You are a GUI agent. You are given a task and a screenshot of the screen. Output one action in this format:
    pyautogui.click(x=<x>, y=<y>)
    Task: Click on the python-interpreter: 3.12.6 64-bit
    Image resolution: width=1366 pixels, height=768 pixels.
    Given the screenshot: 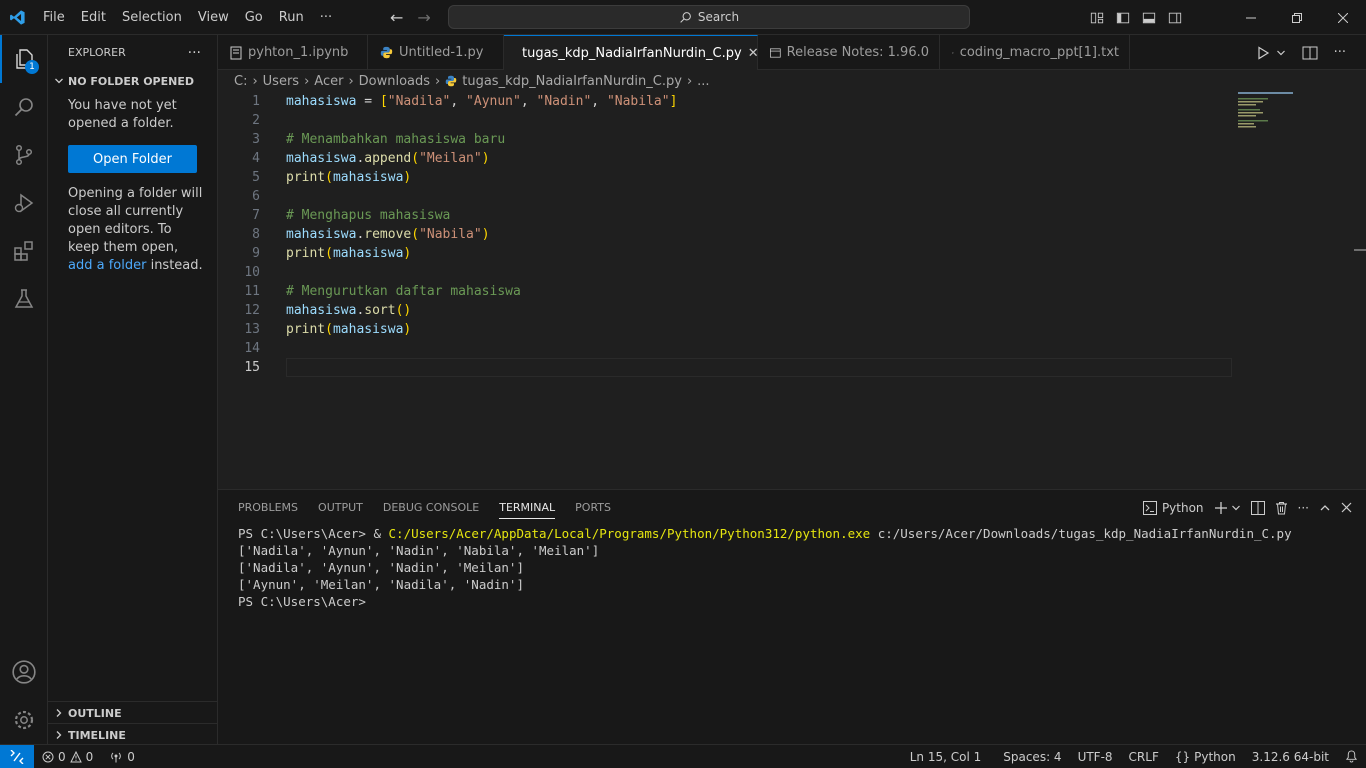 What is the action you would take?
    pyautogui.click(x=1290, y=756)
    